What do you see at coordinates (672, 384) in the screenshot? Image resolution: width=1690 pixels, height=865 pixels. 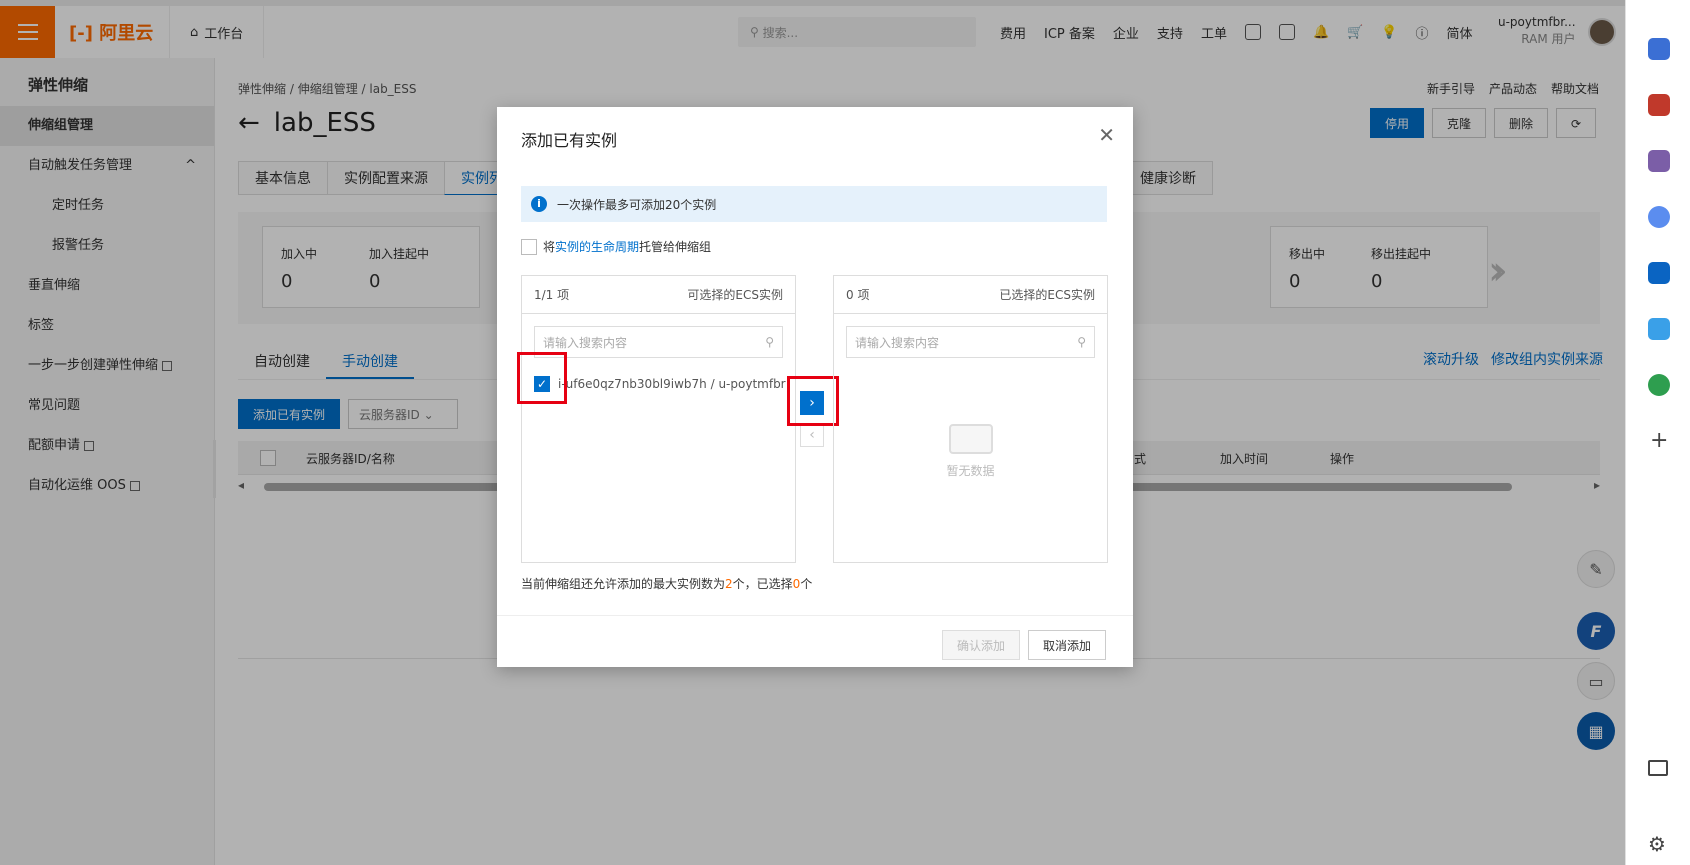 I see `instance-label: i-uf6e0qz7nb30bl9iwb7h / u-poytmfbr` at bounding box center [672, 384].